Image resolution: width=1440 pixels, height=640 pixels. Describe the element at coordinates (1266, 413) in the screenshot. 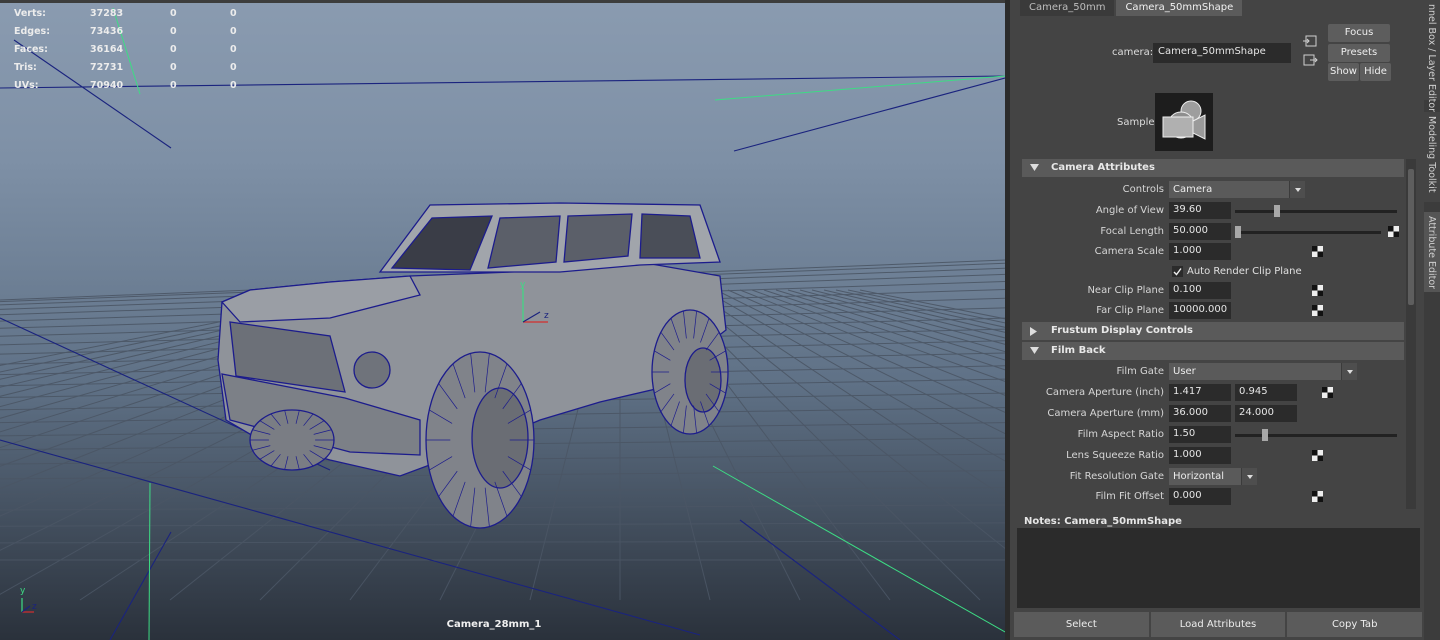

I see `aperture-mm-height-field: 24.000` at that location.